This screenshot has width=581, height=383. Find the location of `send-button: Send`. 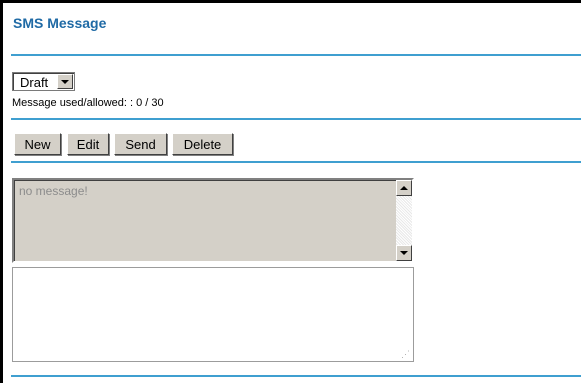

send-button: Send is located at coordinates (140, 144).